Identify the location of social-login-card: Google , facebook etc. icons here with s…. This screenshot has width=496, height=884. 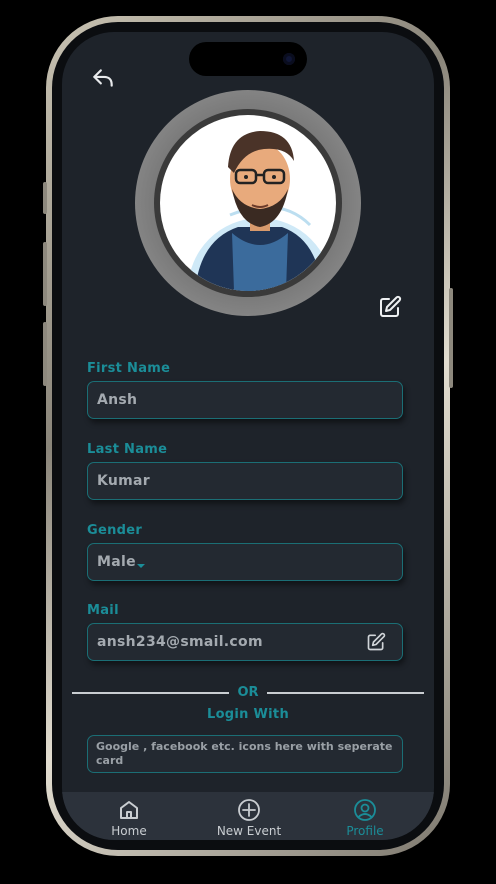
(245, 754).